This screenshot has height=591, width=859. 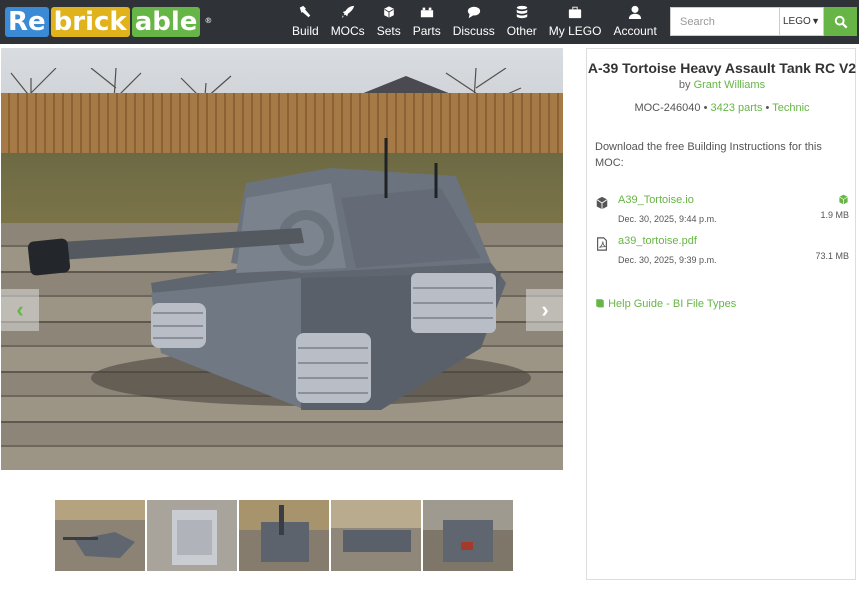 What do you see at coordinates (305, 31) in the screenshot?
I see `nav-build-label: Build` at bounding box center [305, 31].